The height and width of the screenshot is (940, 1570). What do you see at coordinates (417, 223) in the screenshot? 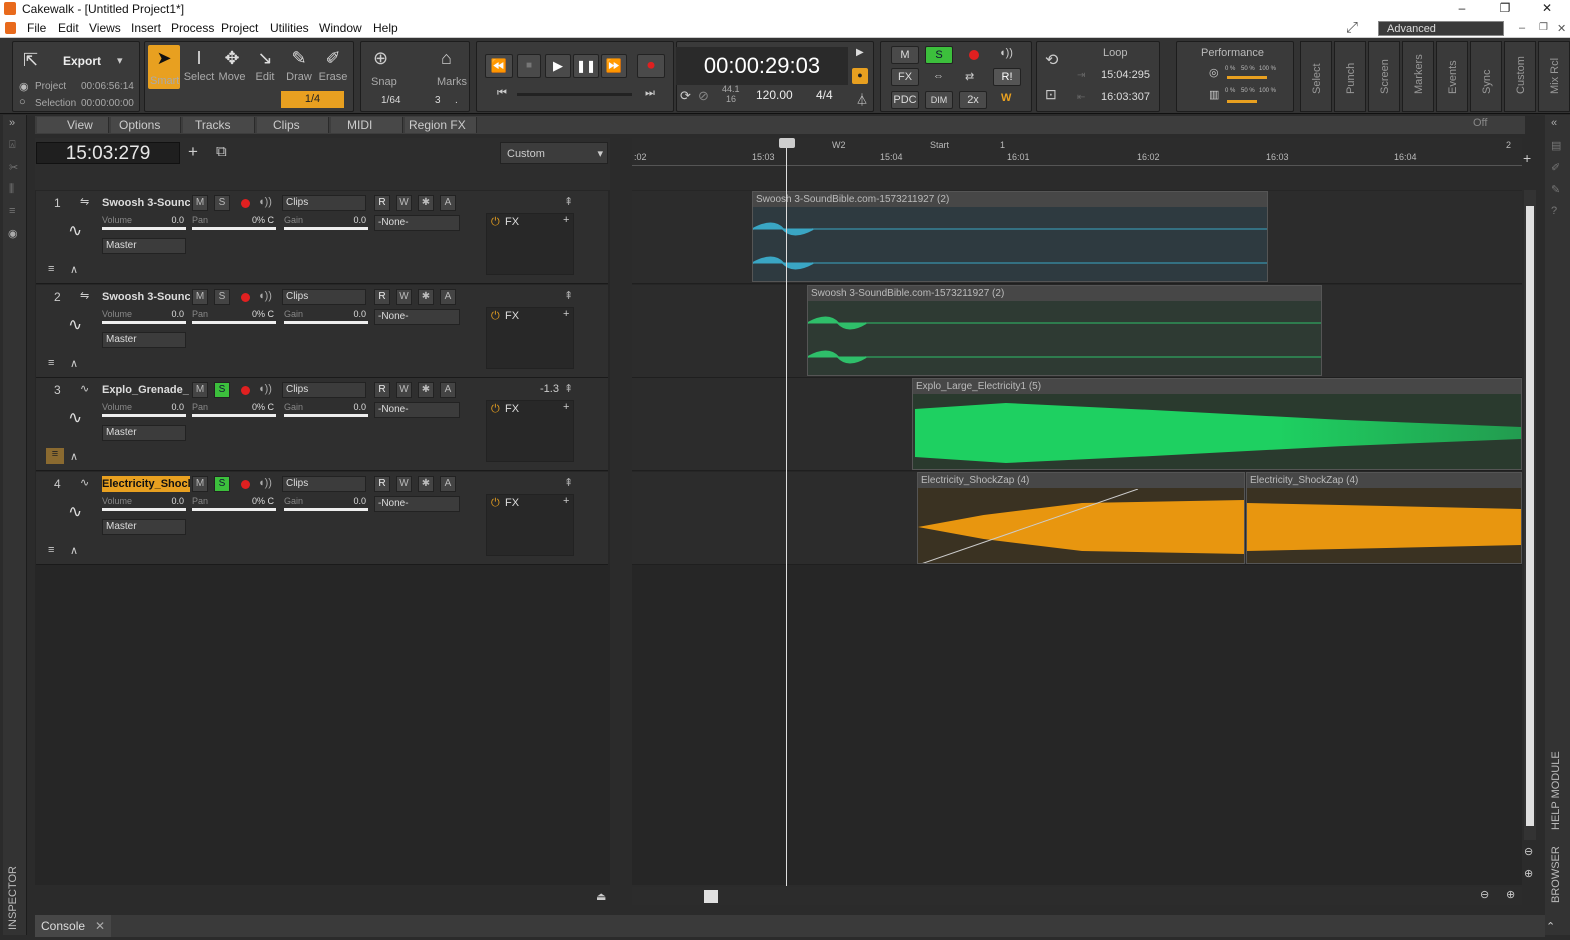
I see `input-dropdown: -None-` at bounding box center [417, 223].